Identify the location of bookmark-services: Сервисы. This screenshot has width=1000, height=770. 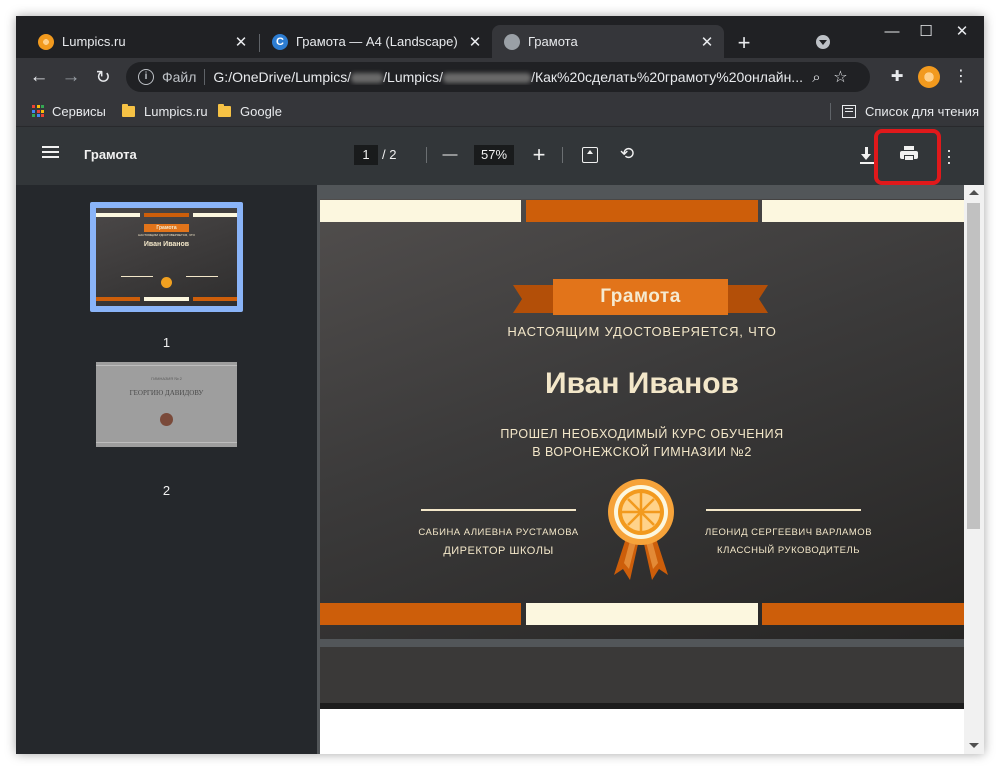
(69, 111).